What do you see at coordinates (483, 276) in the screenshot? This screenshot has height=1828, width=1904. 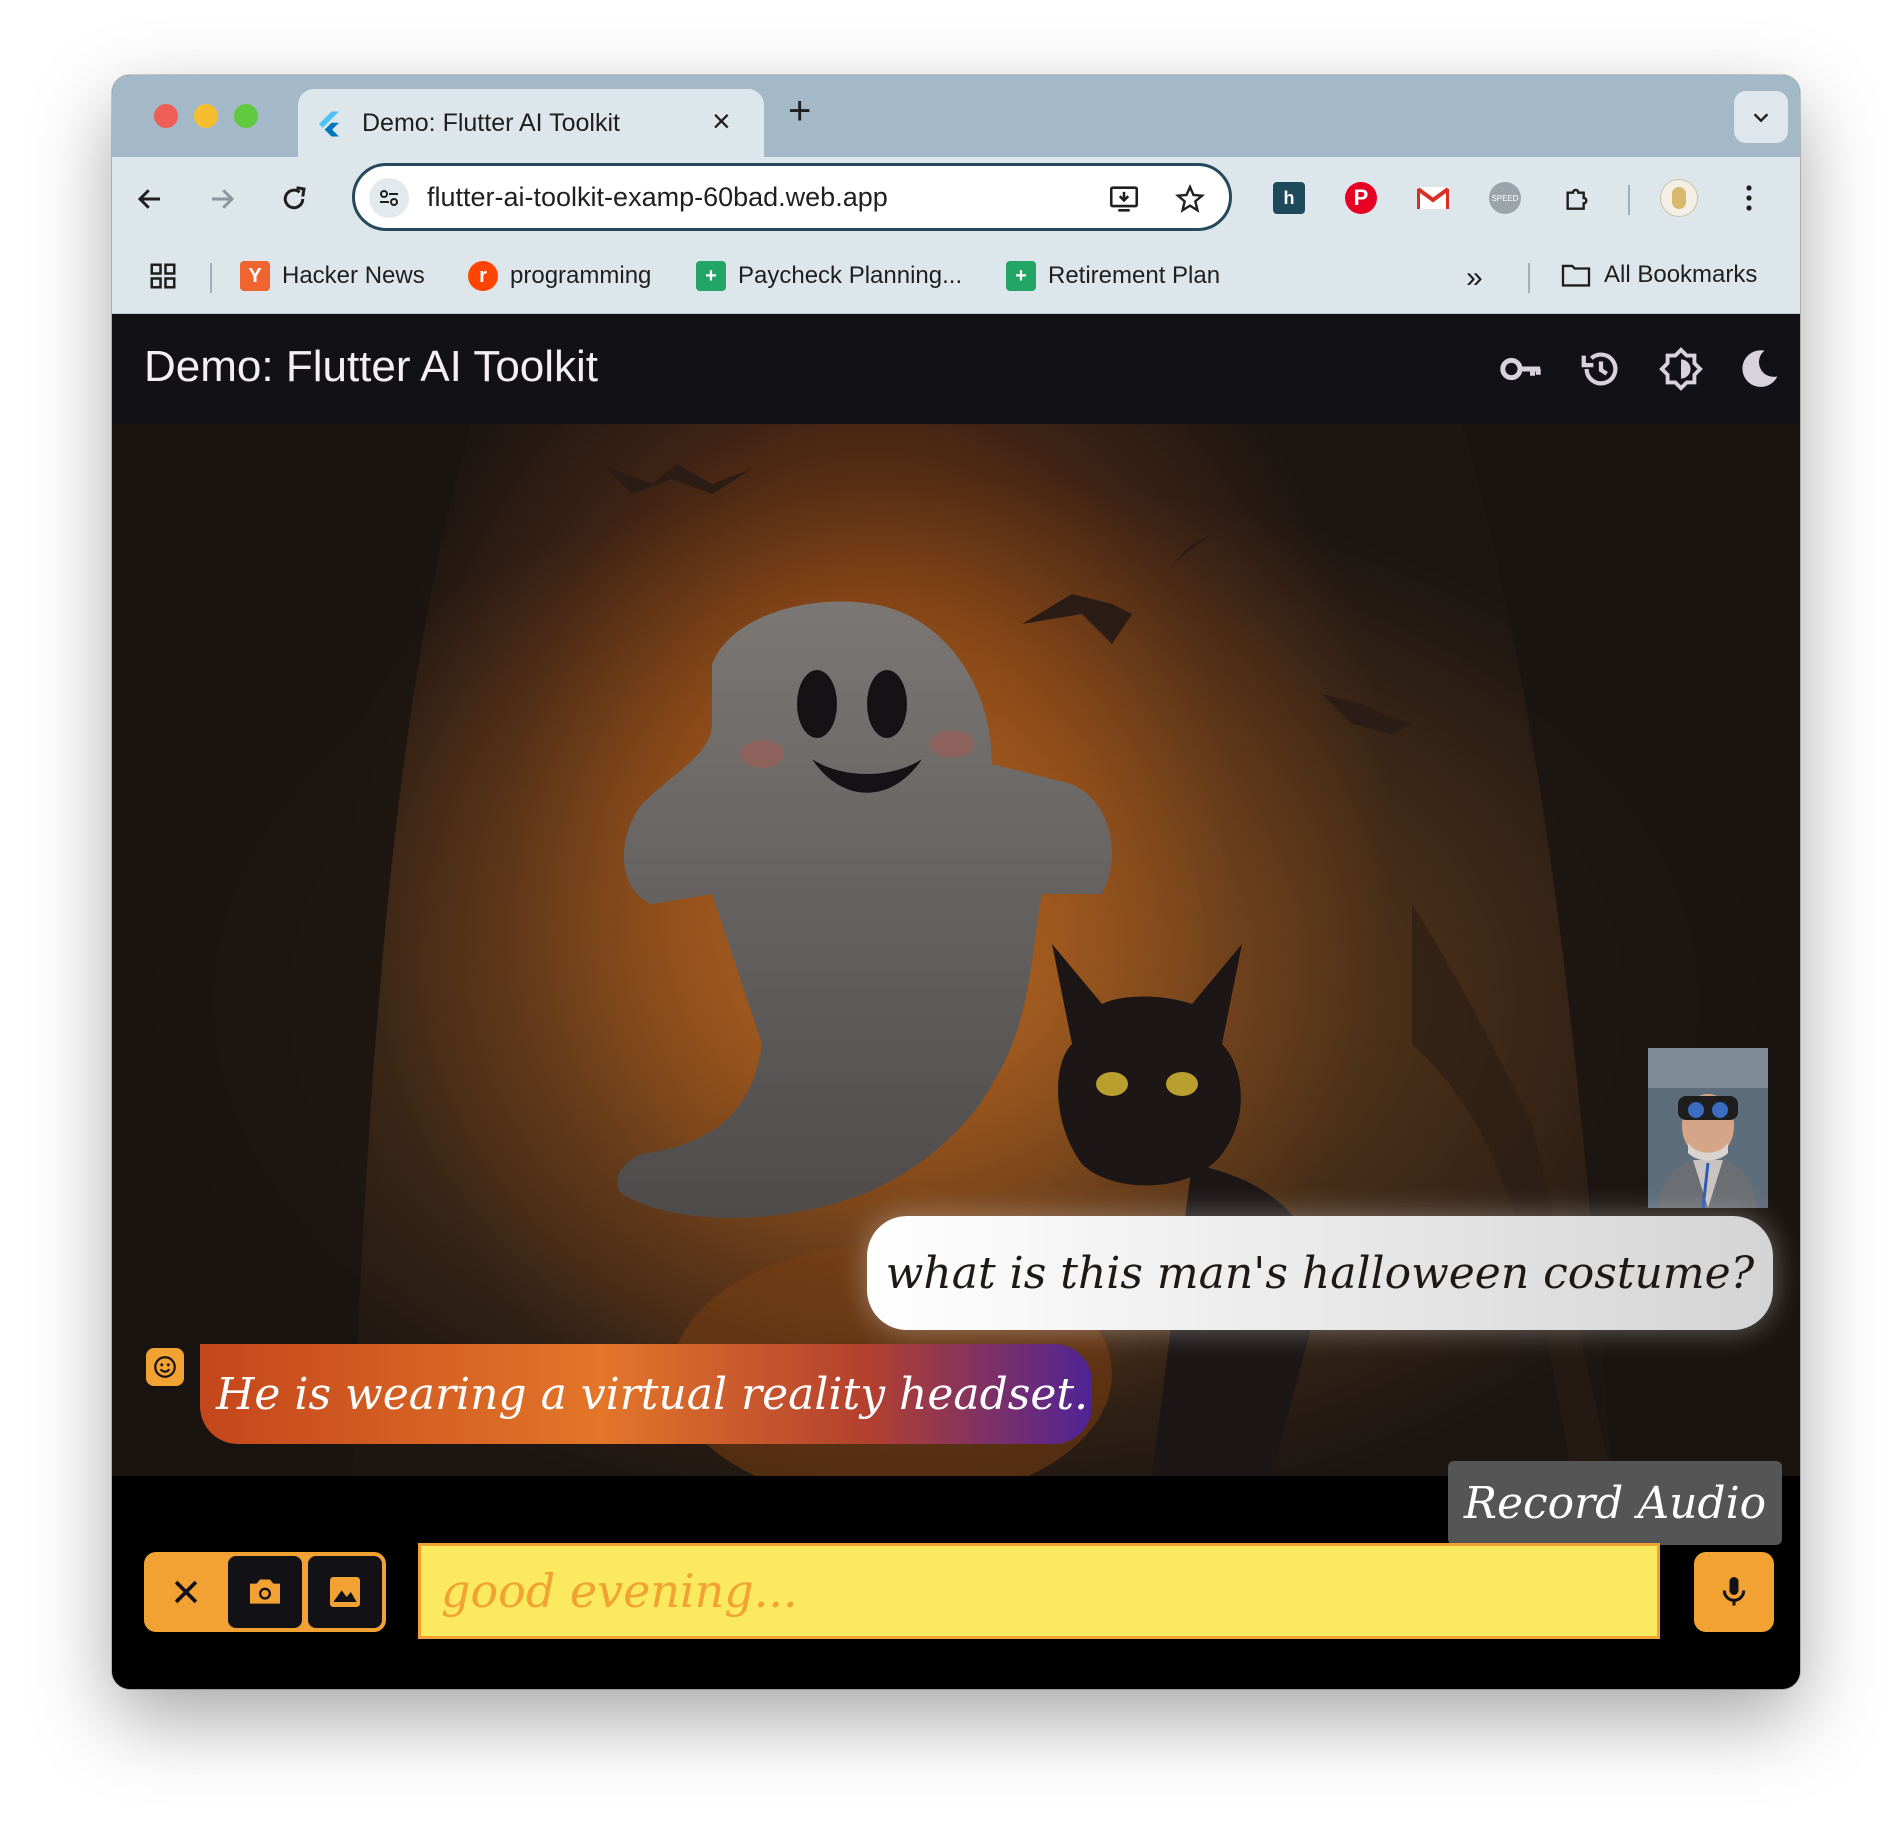 I see `reddit-icon: r` at bounding box center [483, 276].